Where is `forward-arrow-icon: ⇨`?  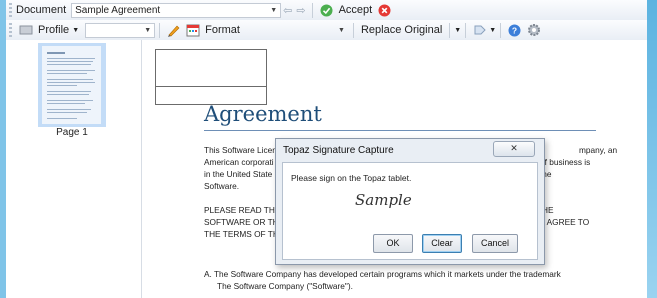
forward-arrow-icon: ⇨ is located at coordinates (300, 10).